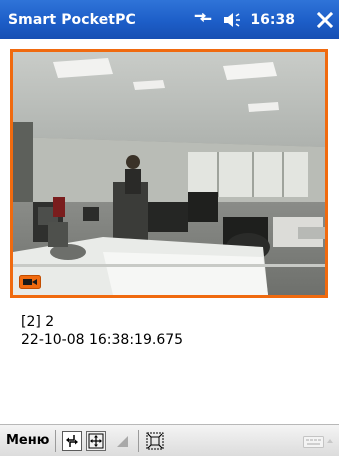 Image resolution: width=339 pixels, height=456 pixels. I want to click on keyboard-icon, so click(318, 442).